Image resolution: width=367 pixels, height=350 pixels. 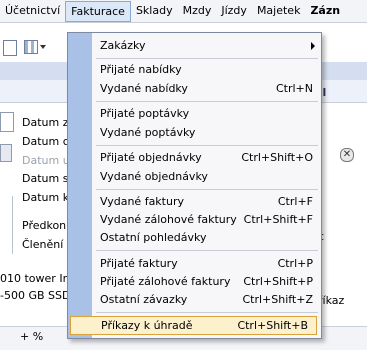 I want to click on menu-jizdy: Jízdy, so click(x=234, y=11).